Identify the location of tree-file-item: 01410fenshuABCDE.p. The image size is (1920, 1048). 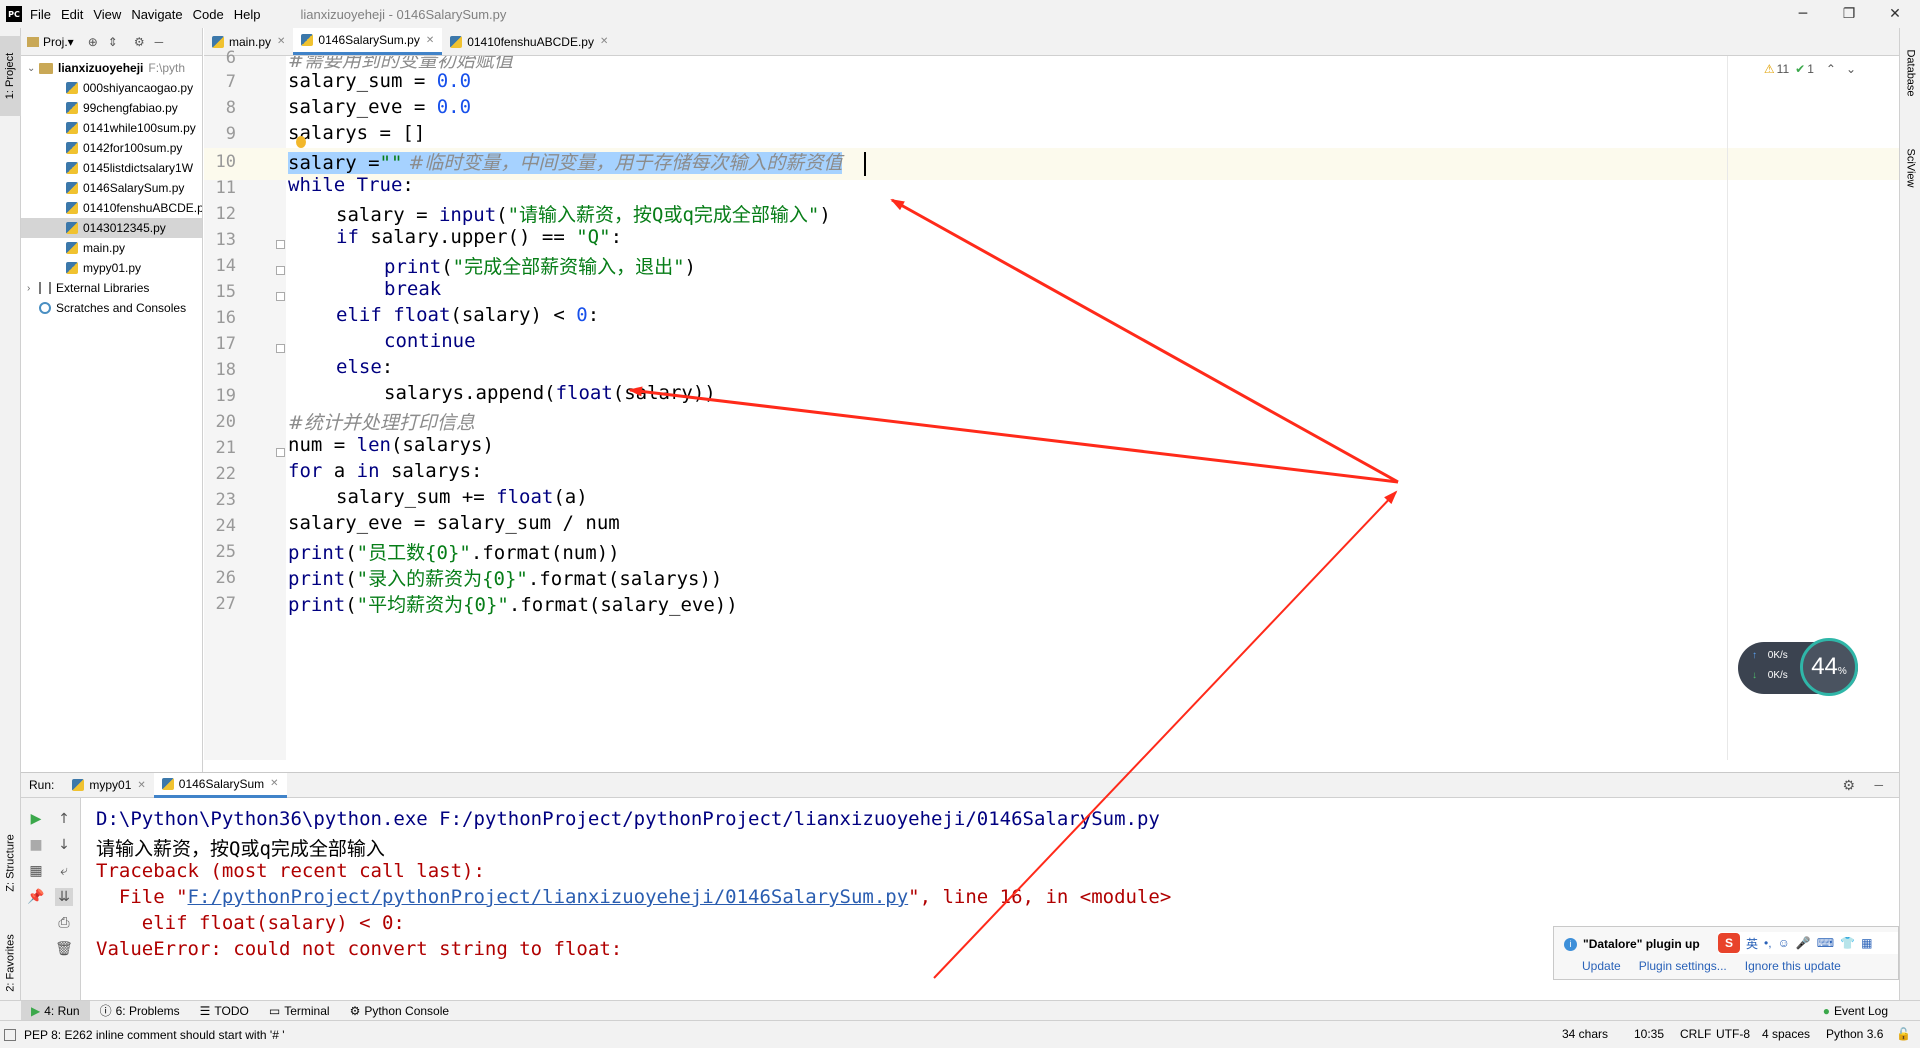
(111, 208).